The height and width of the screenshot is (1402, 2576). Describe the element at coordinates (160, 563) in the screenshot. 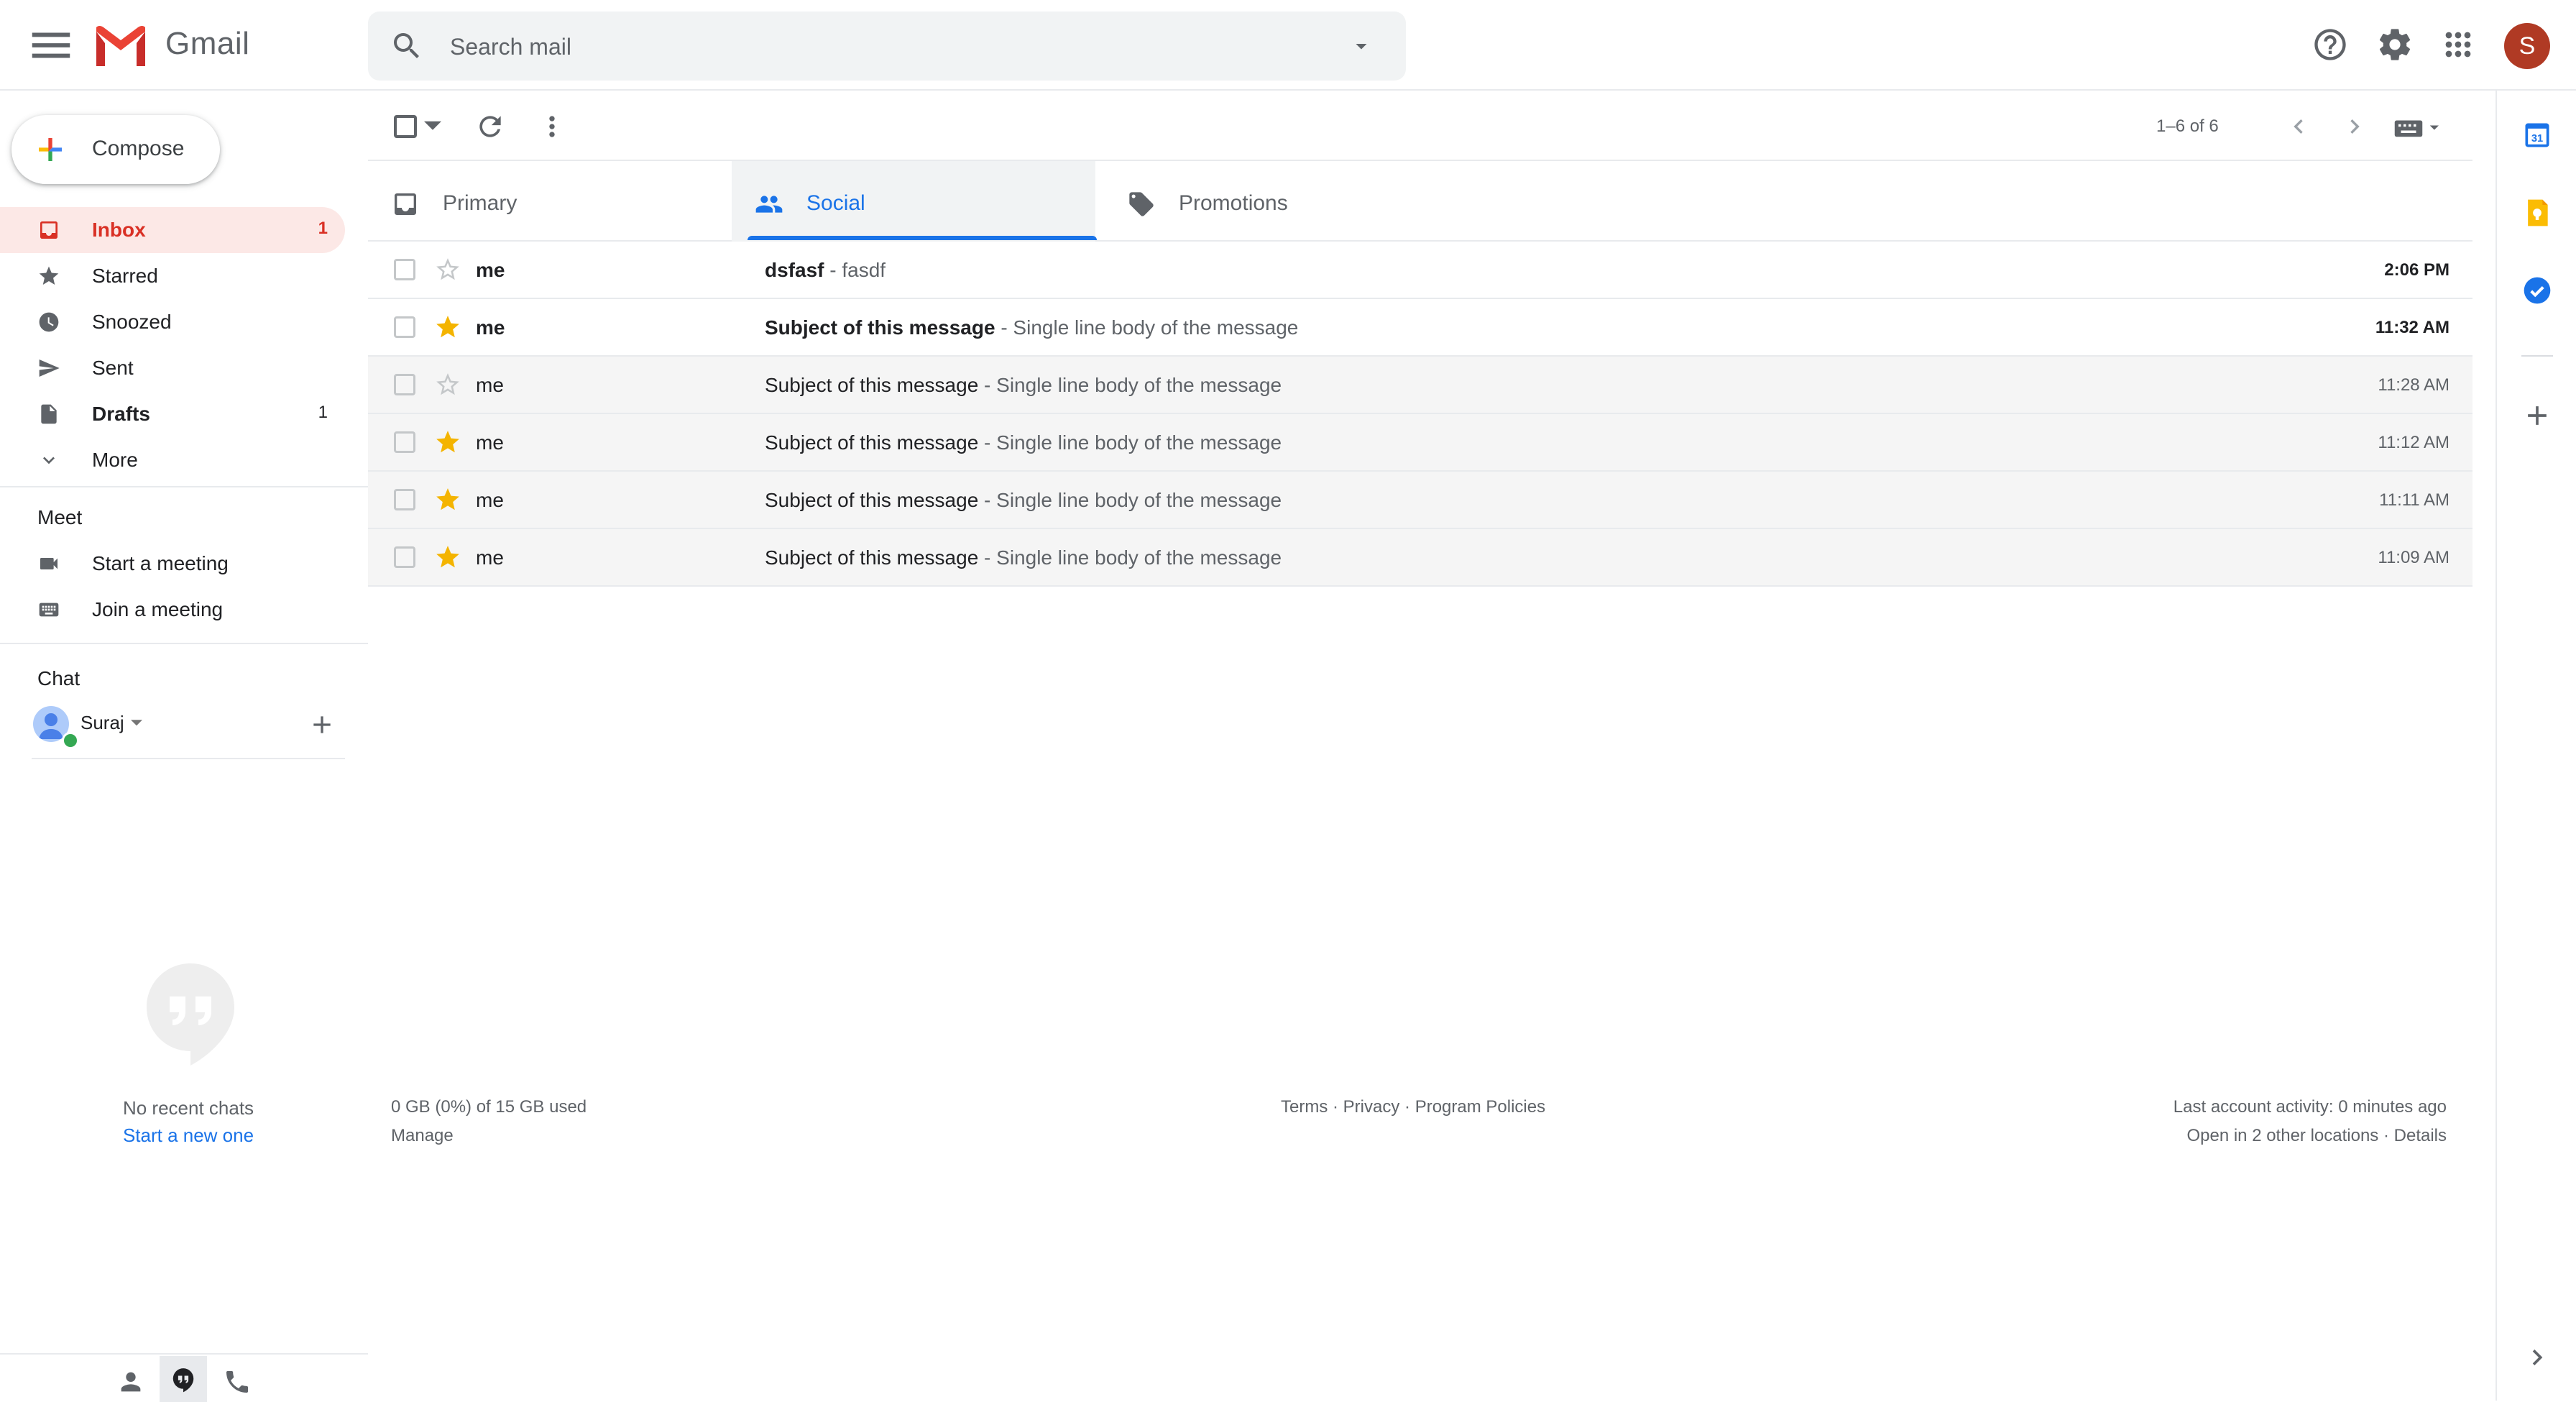

I see `start-meeting-label: Start a meeting` at that location.